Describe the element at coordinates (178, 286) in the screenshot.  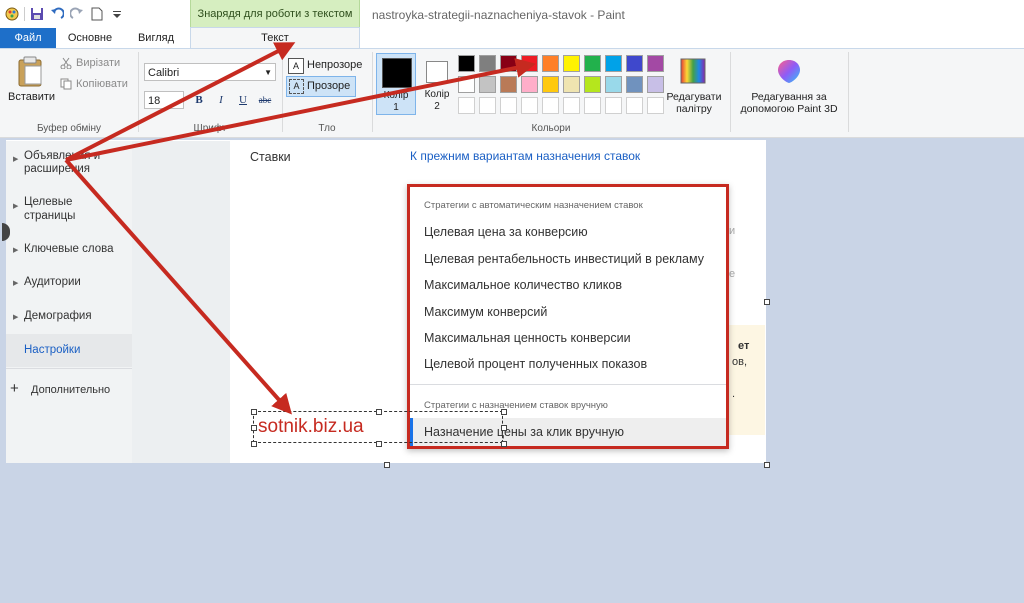
I see `arrow-to-watermark` at that location.